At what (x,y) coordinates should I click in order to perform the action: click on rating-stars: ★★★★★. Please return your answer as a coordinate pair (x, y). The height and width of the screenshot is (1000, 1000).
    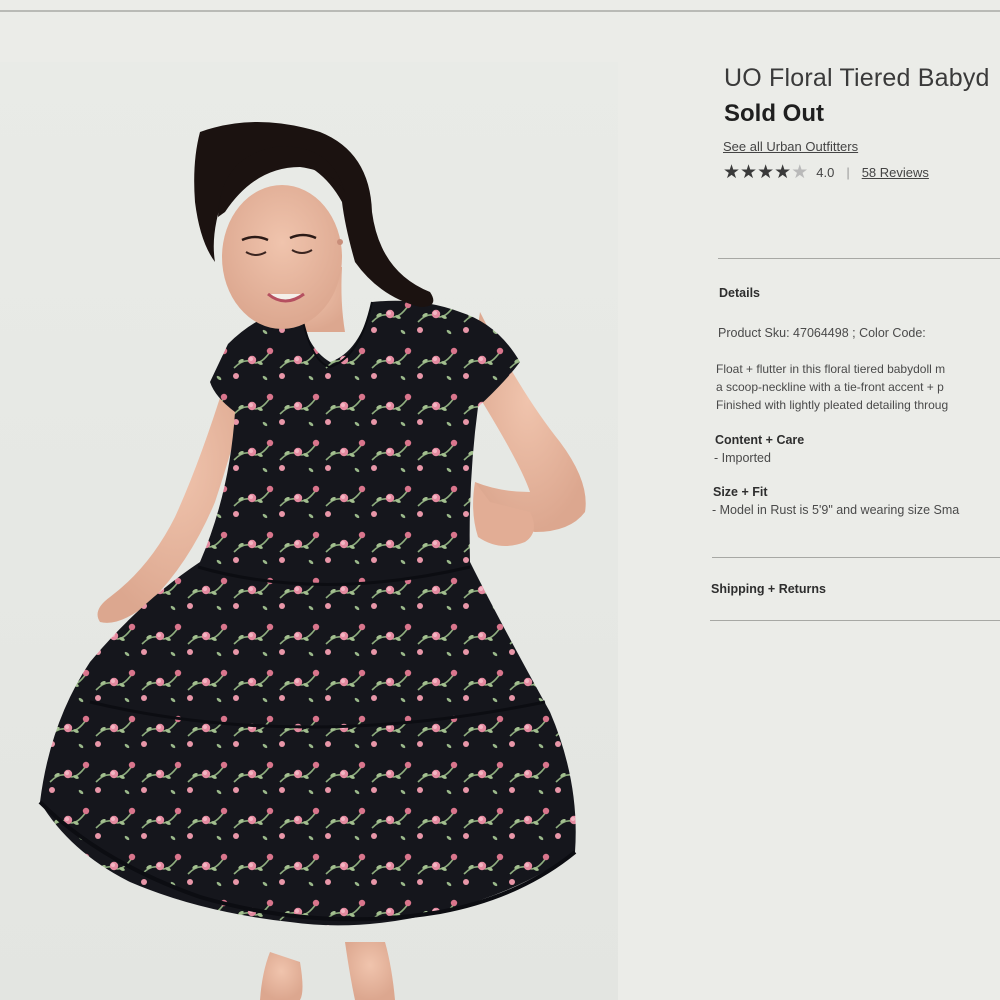
    Looking at the image, I should click on (765, 172).